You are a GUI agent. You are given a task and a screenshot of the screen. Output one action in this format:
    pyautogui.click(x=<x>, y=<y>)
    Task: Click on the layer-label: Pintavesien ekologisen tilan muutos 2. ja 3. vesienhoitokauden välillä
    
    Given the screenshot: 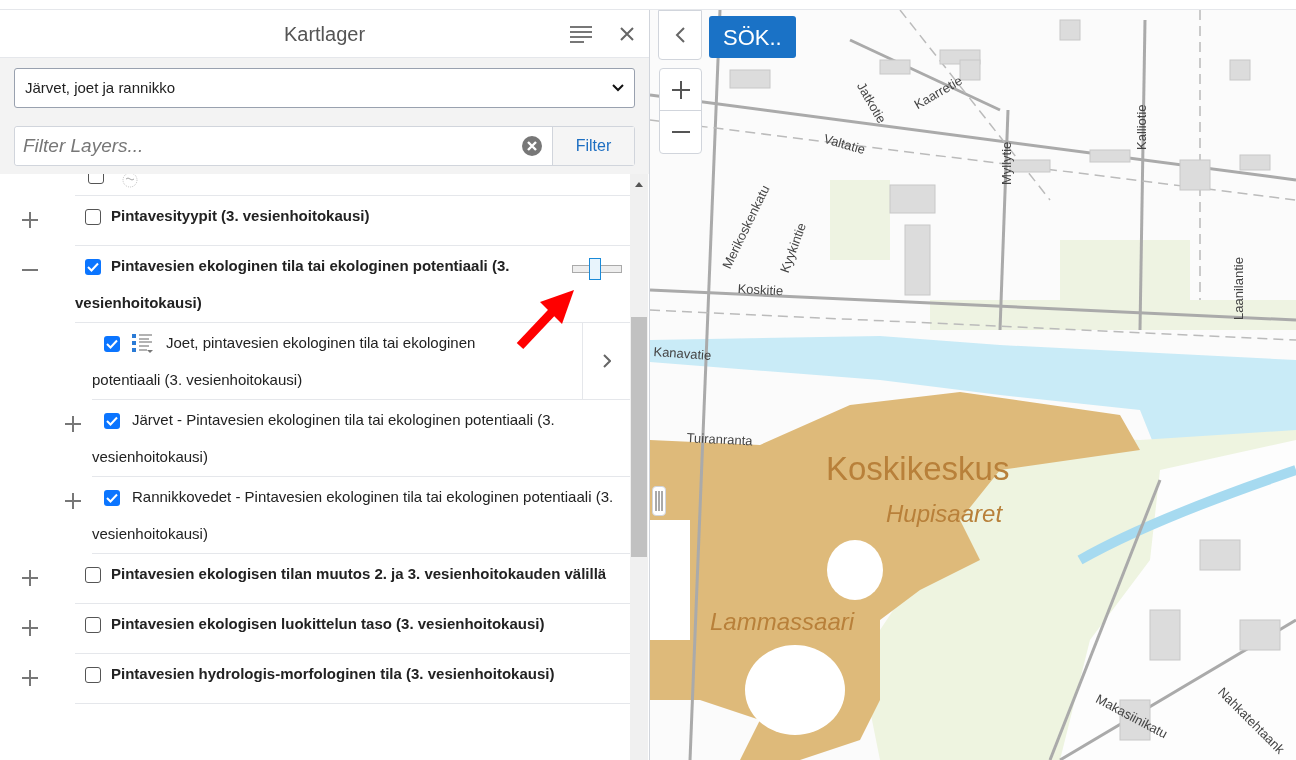 What is the action you would take?
    pyautogui.click(x=344, y=573)
    